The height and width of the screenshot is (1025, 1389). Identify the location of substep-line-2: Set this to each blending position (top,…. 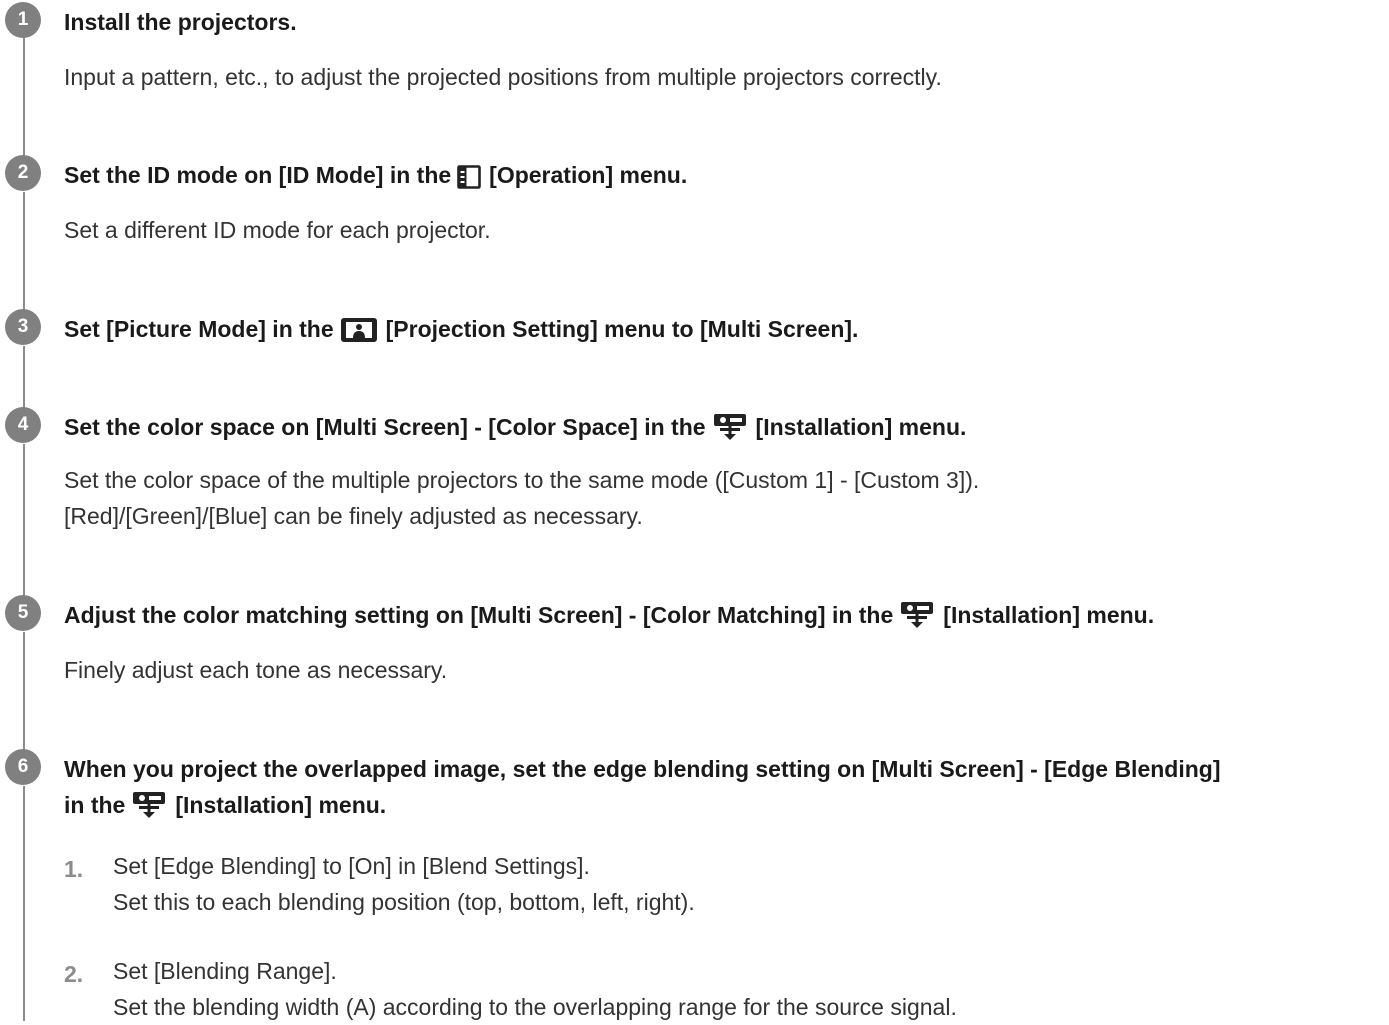
(404, 902).